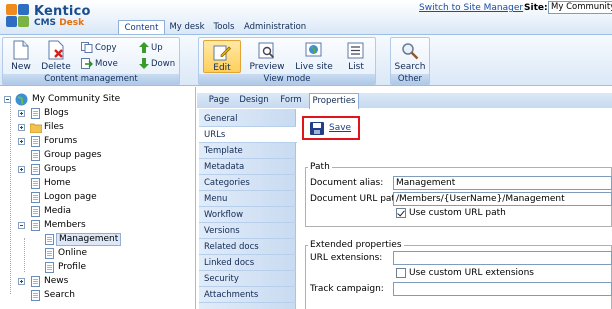  Describe the element at coordinates (56, 56) in the screenshot. I see `delete-button: Delete` at that location.